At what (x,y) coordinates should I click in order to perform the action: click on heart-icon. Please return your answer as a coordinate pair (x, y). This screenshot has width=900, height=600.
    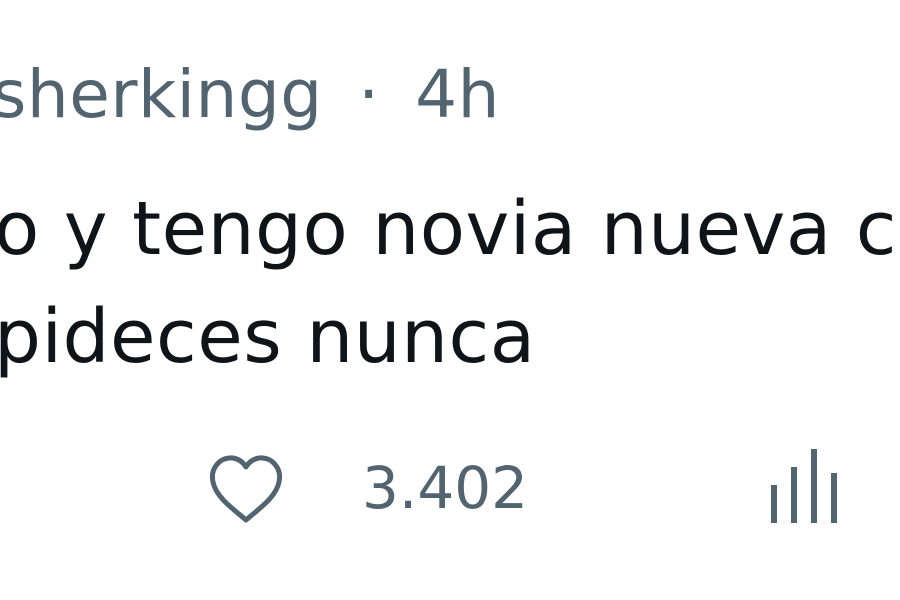
    Looking at the image, I should click on (246, 489).